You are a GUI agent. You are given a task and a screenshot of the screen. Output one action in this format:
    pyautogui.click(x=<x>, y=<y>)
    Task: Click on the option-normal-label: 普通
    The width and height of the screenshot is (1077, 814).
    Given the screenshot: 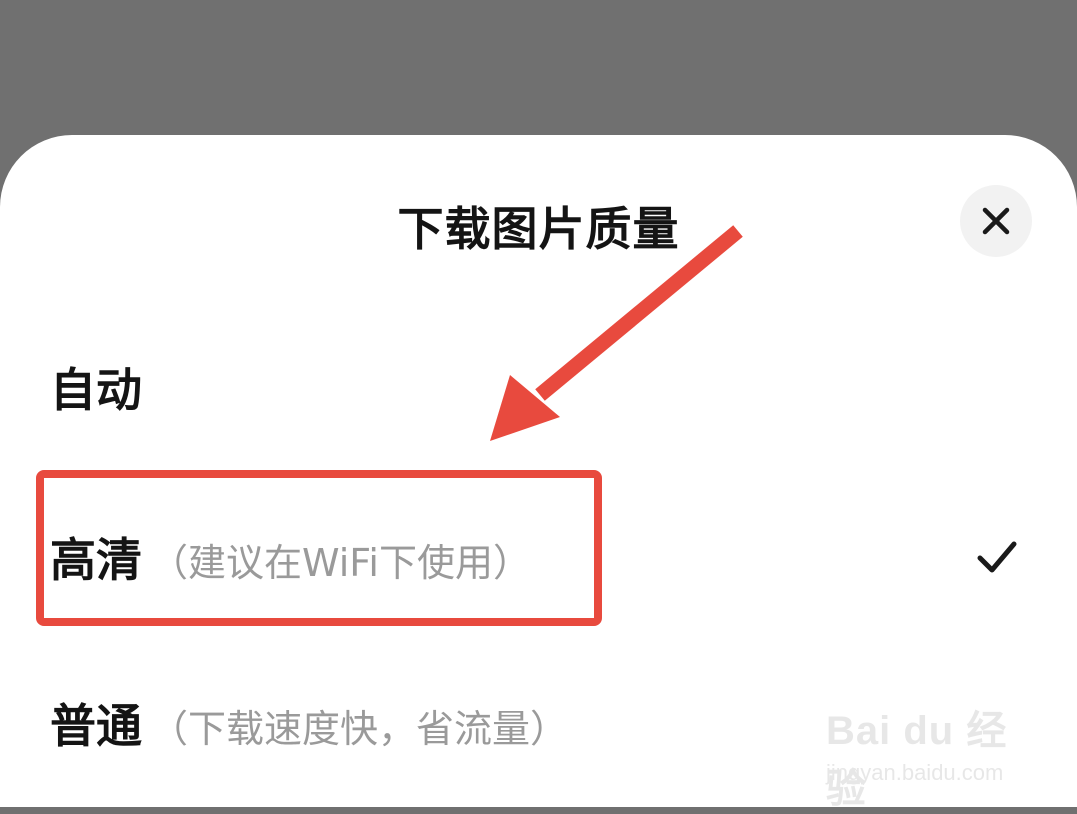 What is the action you would take?
    pyautogui.click(x=96, y=726)
    